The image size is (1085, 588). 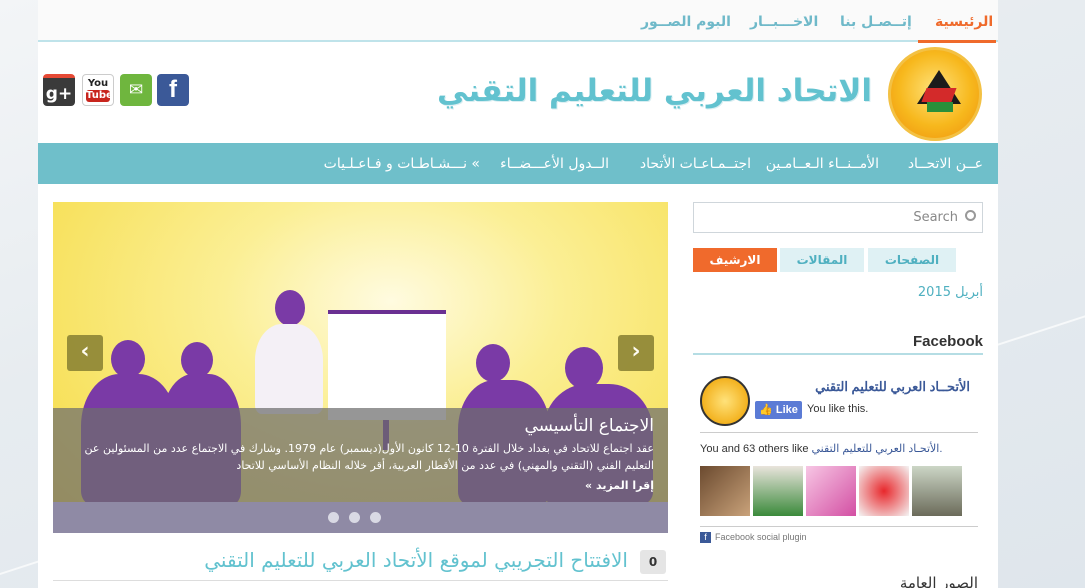 I want to click on fb-likes-prefix: You and 63 others like, so click(x=756, y=449).